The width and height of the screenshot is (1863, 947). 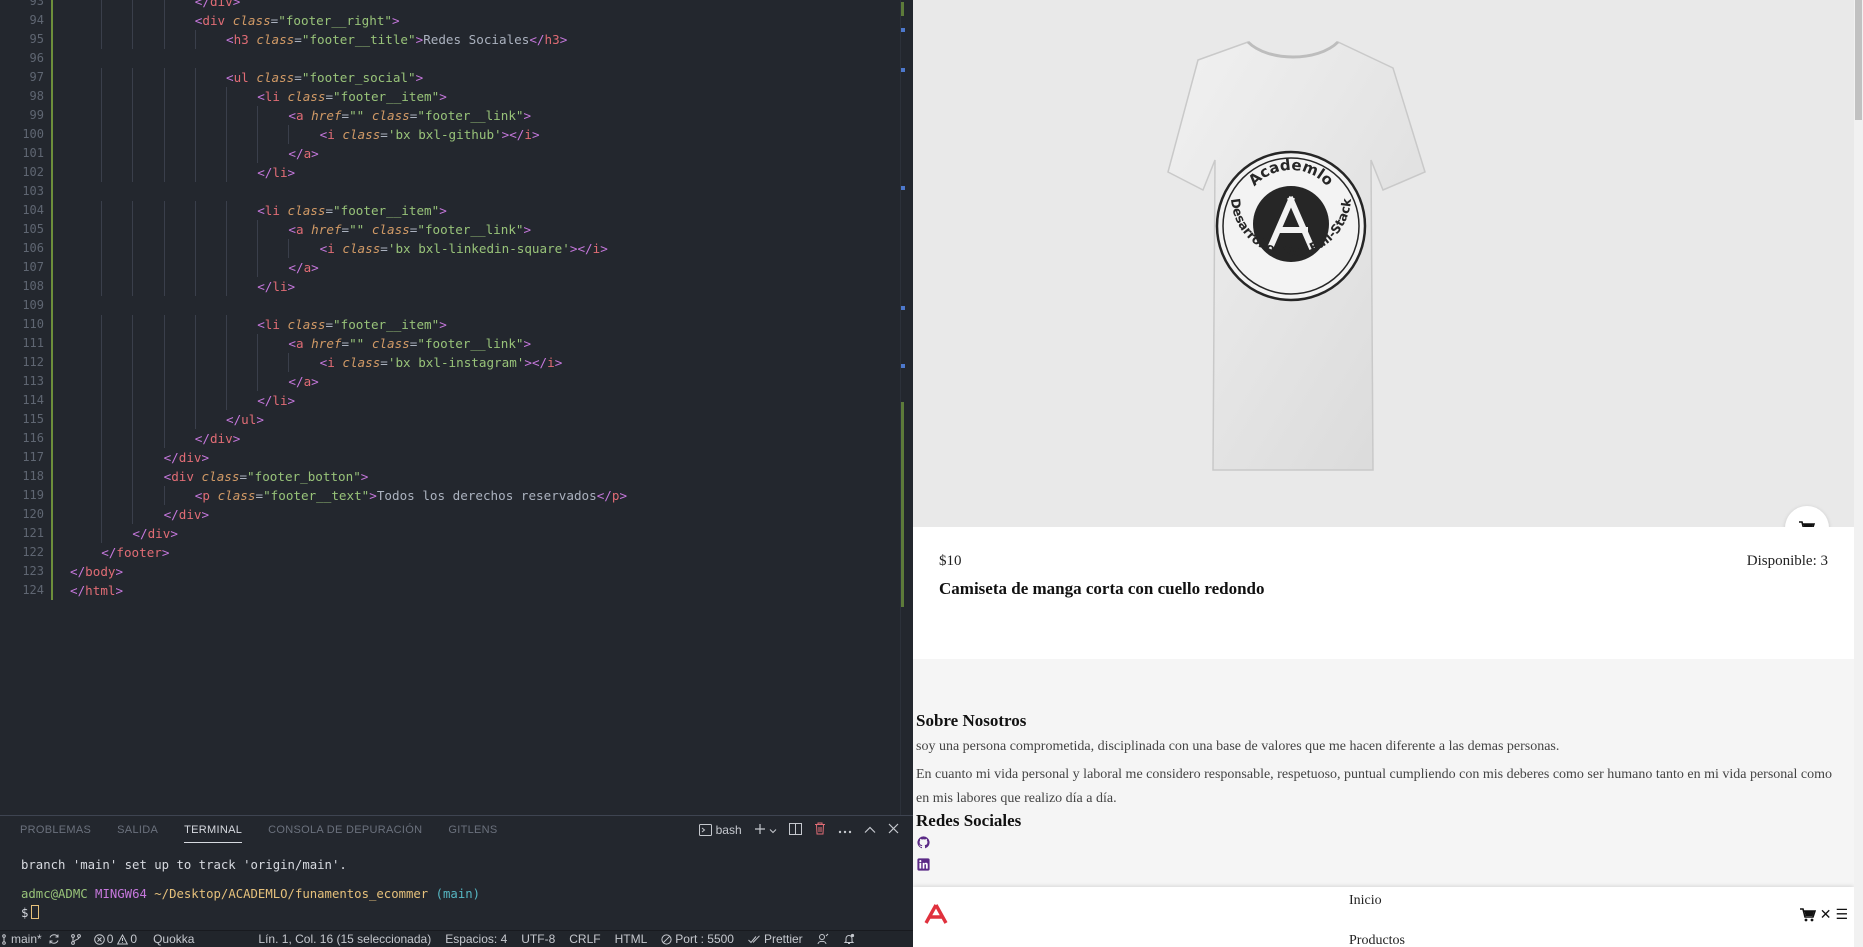 I want to click on git-branch-item: main*, so click(x=22, y=939).